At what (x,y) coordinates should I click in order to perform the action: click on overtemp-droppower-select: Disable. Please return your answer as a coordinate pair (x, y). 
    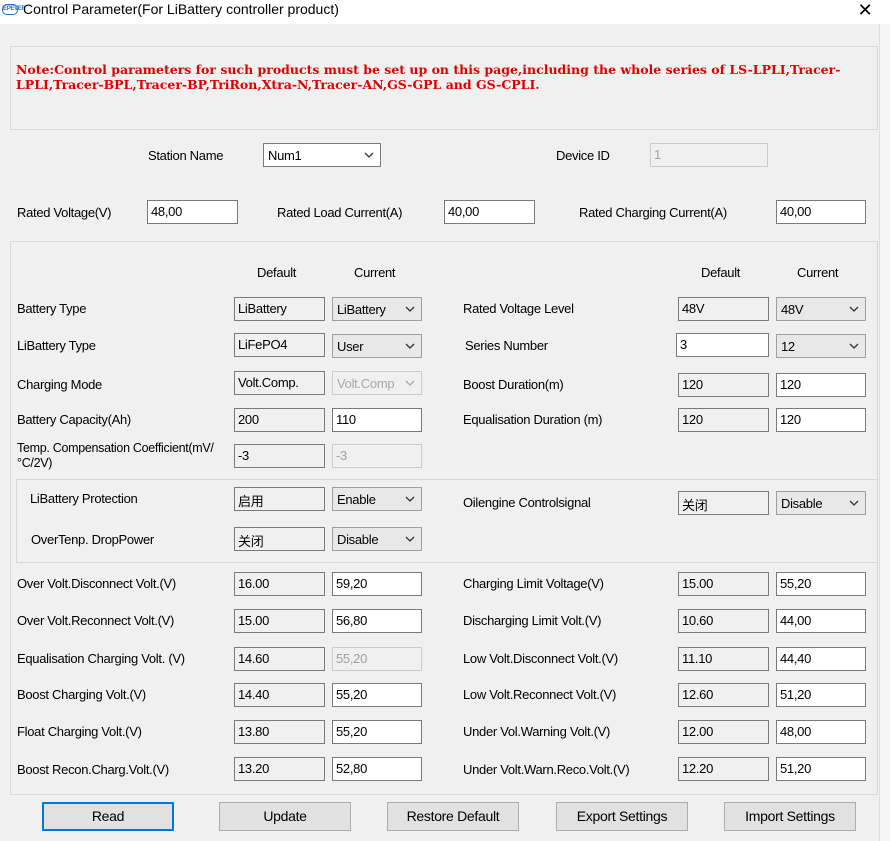
    Looking at the image, I should click on (377, 539).